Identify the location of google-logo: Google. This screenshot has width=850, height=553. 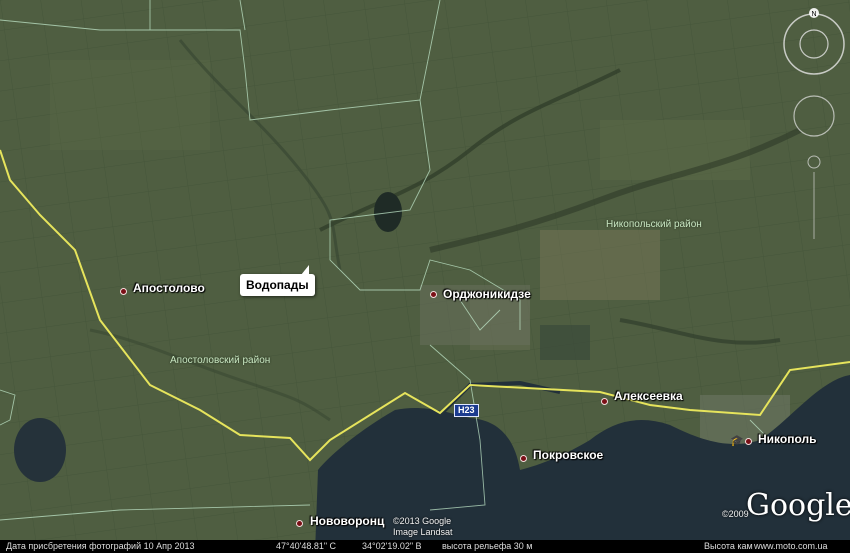
(798, 505).